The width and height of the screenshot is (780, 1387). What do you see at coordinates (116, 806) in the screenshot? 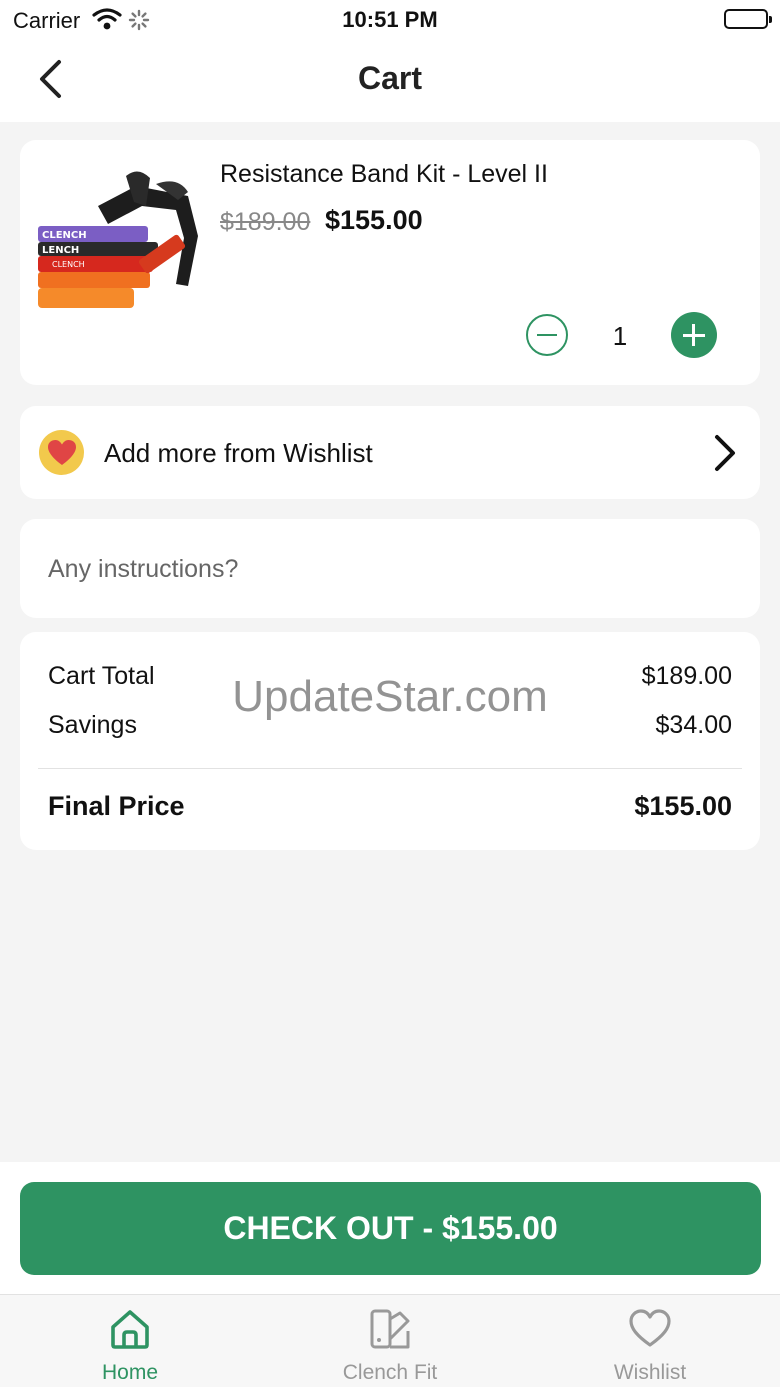
I see `final-price-label: Final Price` at bounding box center [116, 806].